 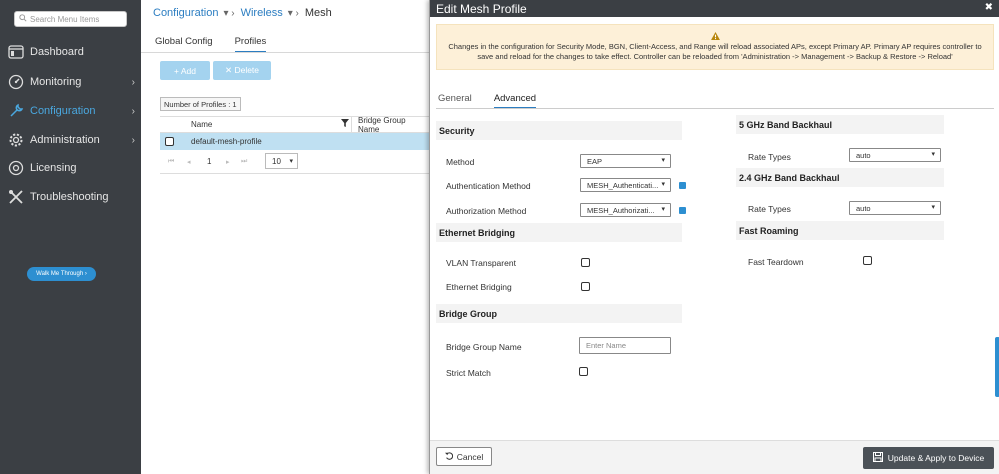 What do you see at coordinates (65, 140) in the screenshot?
I see `nav-administration-label: Administration` at bounding box center [65, 140].